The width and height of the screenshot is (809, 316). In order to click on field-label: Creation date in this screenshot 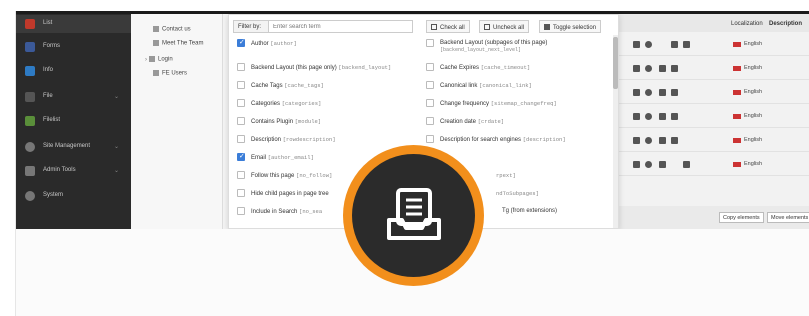, I will do `click(458, 122)`.